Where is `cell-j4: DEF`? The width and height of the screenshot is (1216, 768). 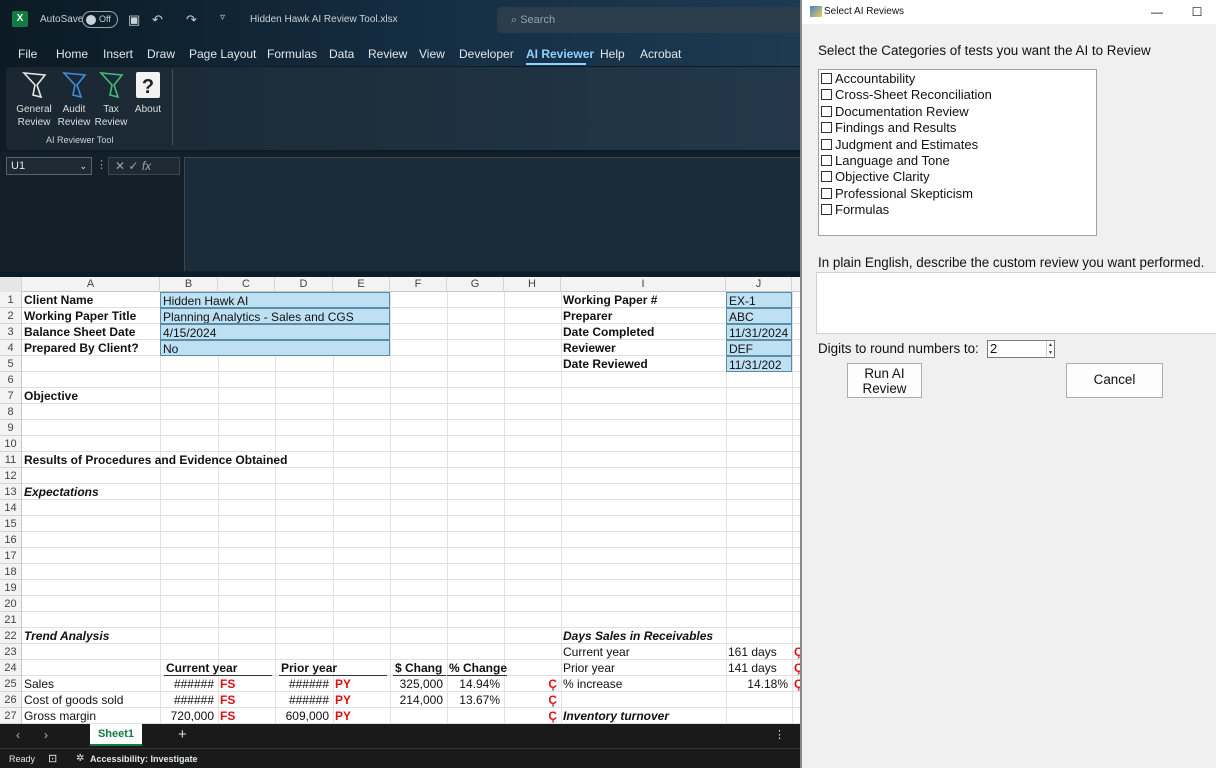 cell-j4: DEF is located at coordinates (759, 348).